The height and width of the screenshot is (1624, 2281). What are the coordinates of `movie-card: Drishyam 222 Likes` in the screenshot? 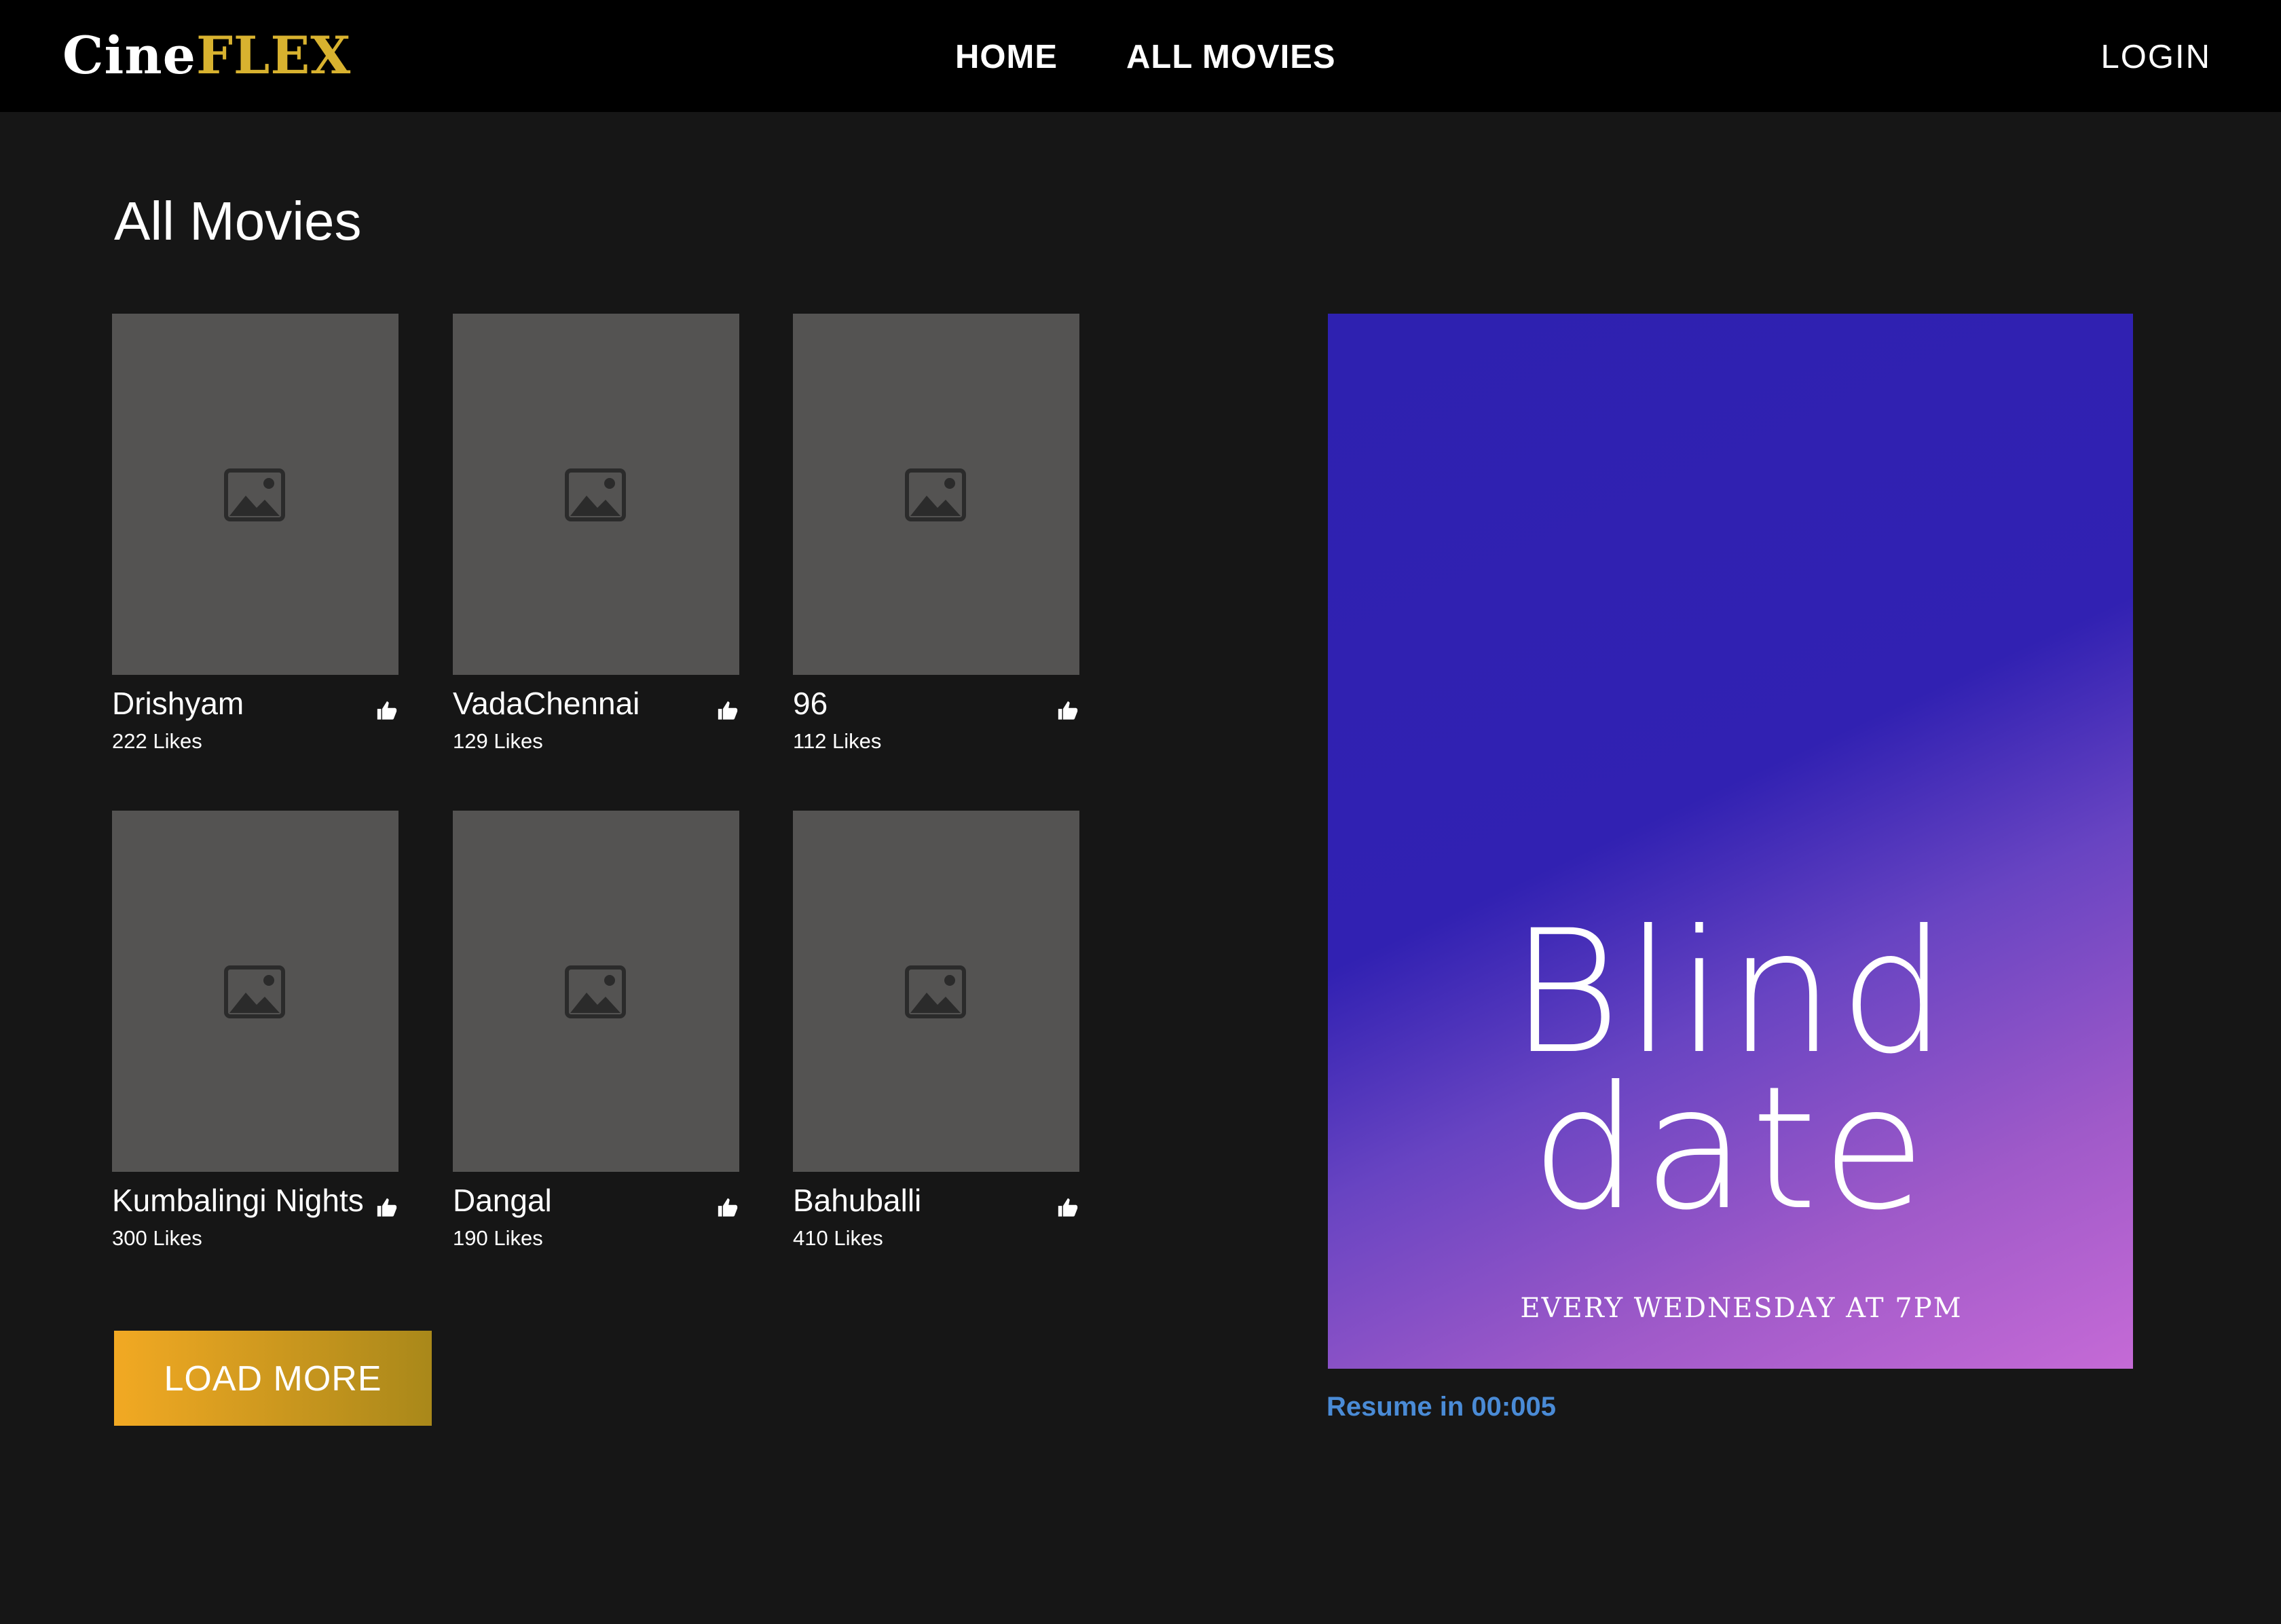 It's located at (255, 538).